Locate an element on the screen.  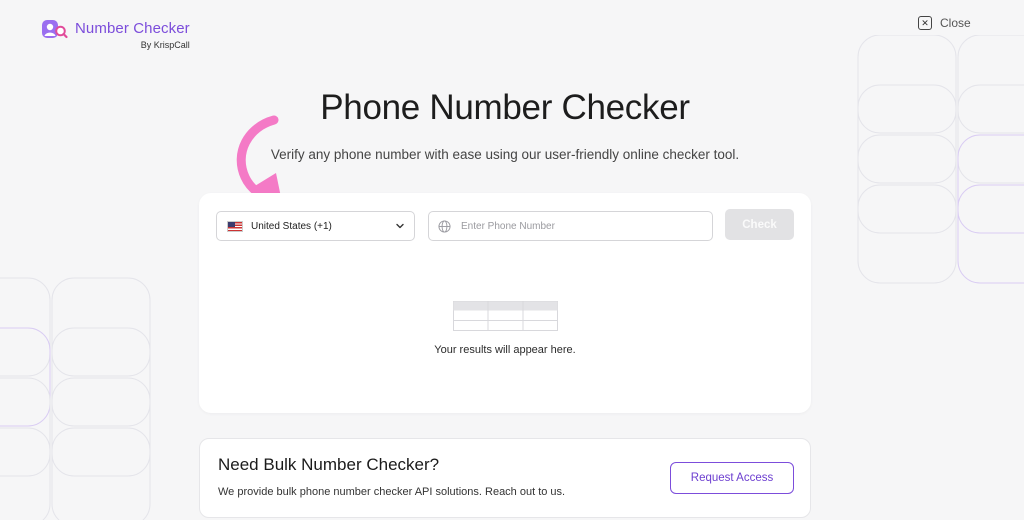
request-access-button: Request Access is located at coordinates (732, 478).